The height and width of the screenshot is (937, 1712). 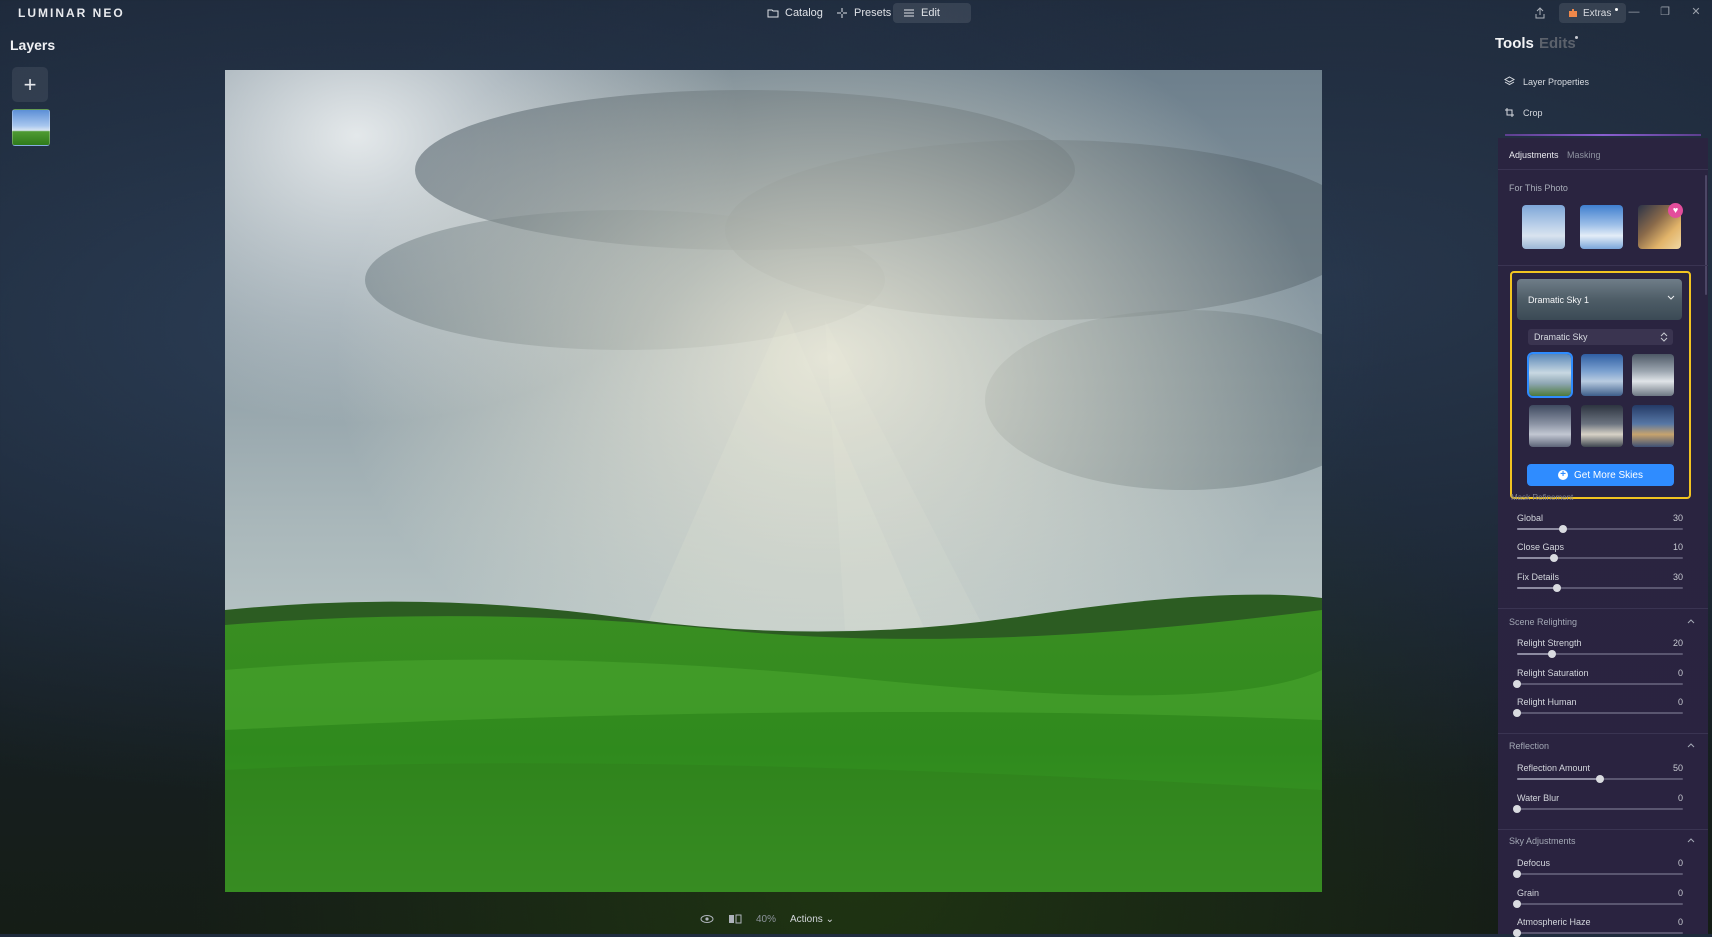 I want to click on zoom-level: 40%, so click(x=766, y=919).